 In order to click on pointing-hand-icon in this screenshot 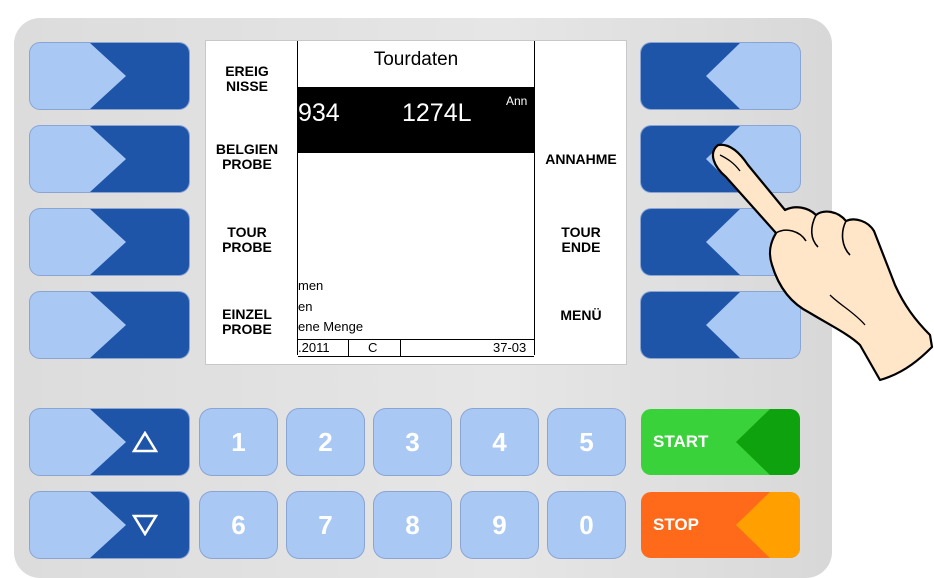, I will do `click(822, 262)`.